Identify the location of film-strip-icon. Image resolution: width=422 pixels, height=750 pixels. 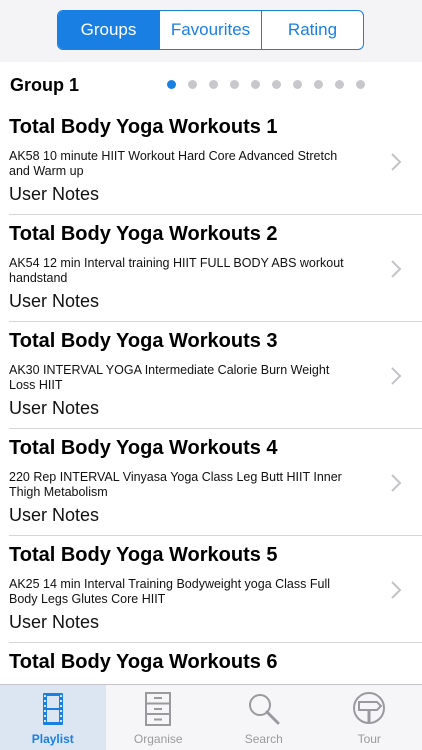
(52, 709).